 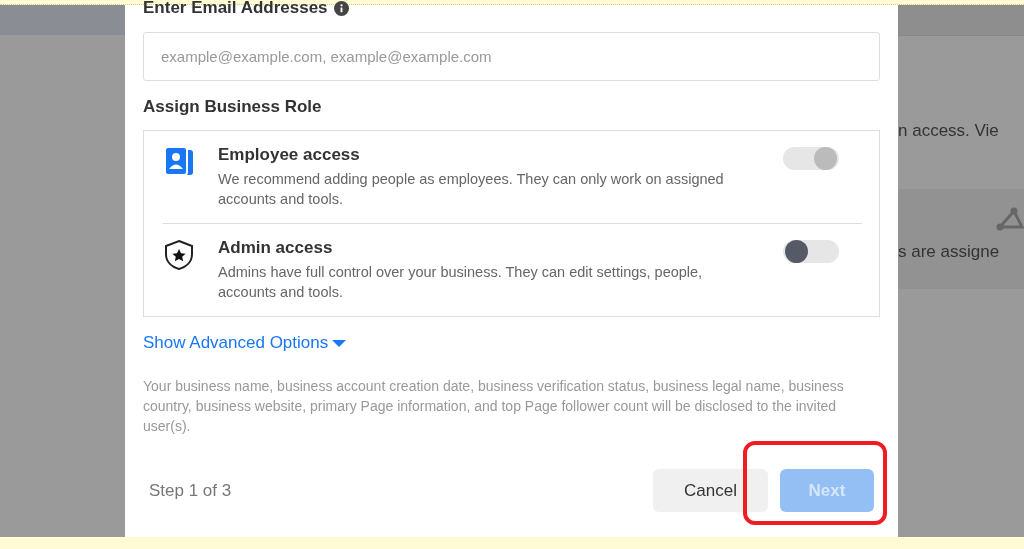 What do you see at coordinates (179, 255) in the screenshot?
I see `shield-star-icon` at bounding box center [179, 255].